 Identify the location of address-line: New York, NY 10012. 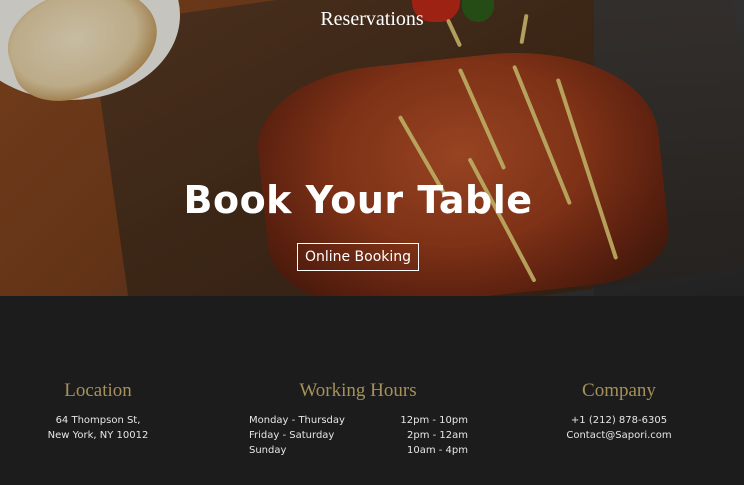
(98, 435).